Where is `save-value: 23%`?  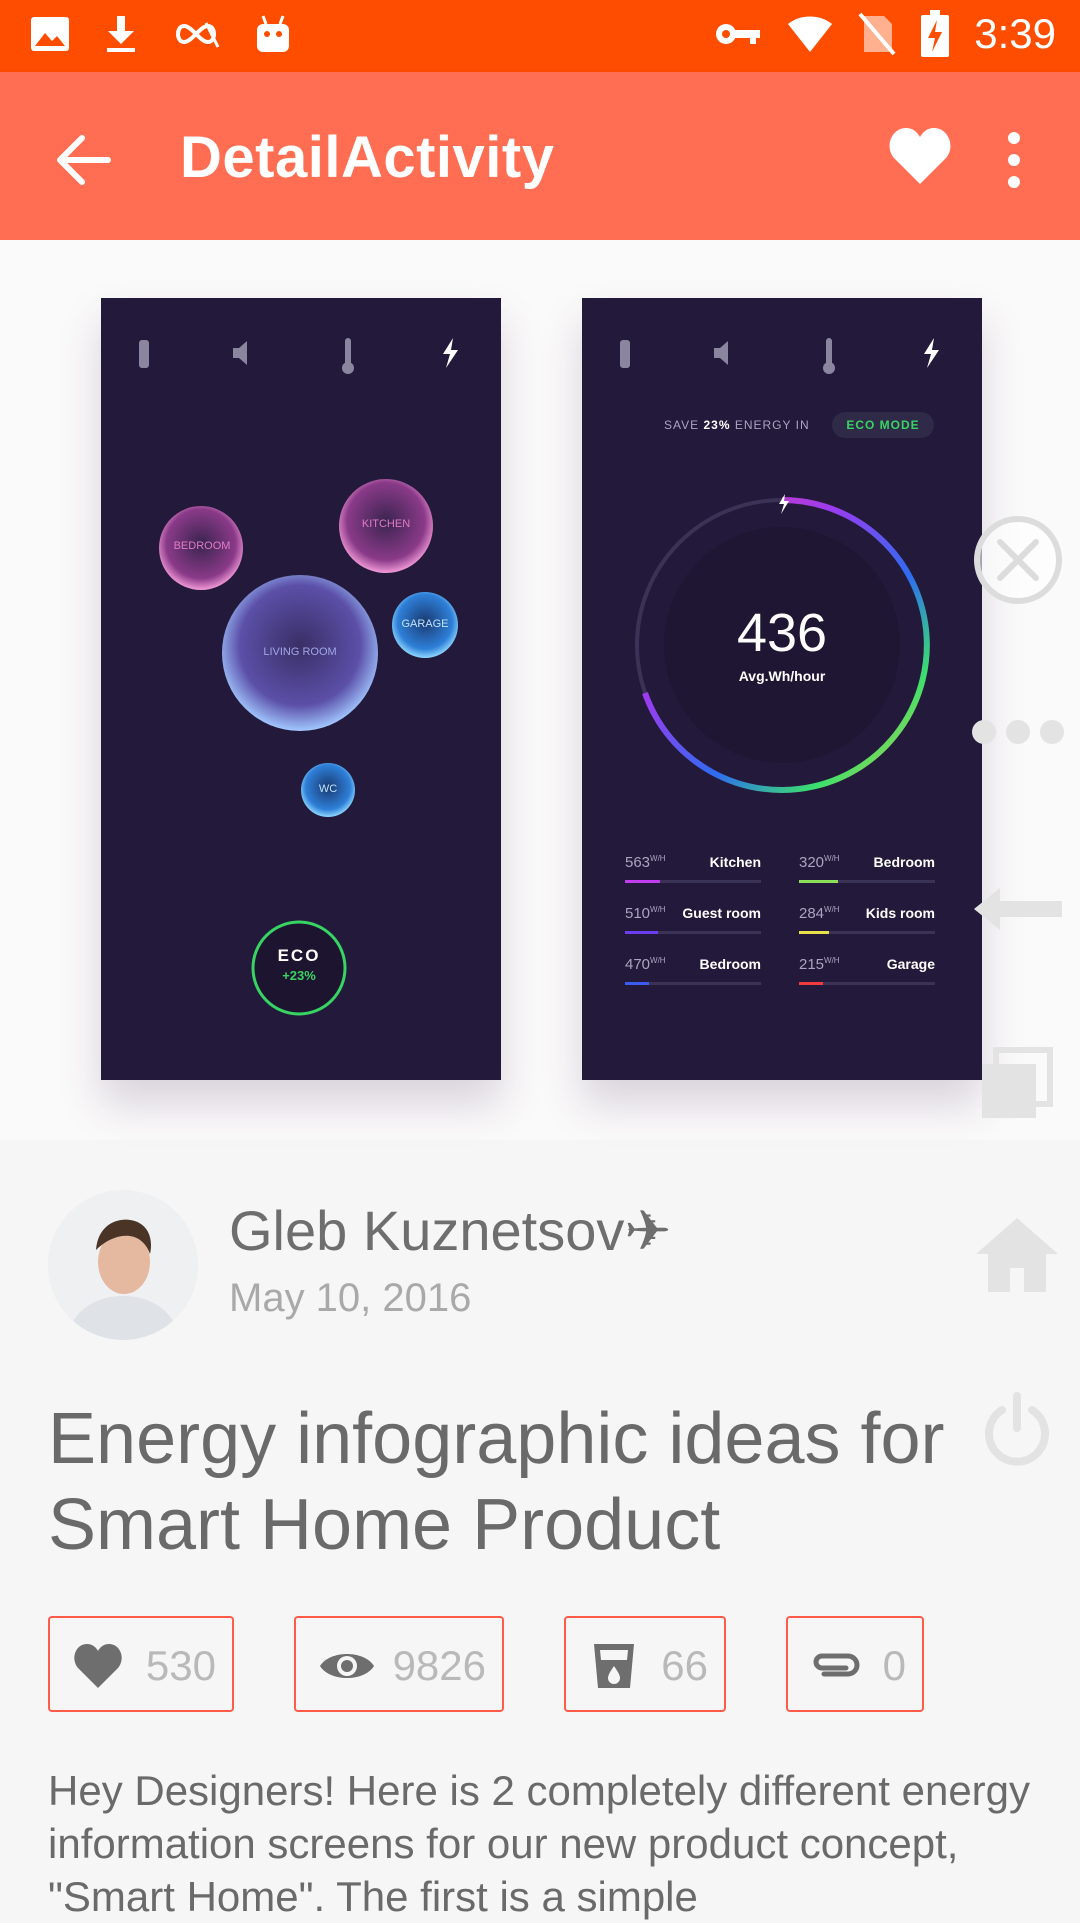
save-value: 23% is located at coordinates (717, 425).